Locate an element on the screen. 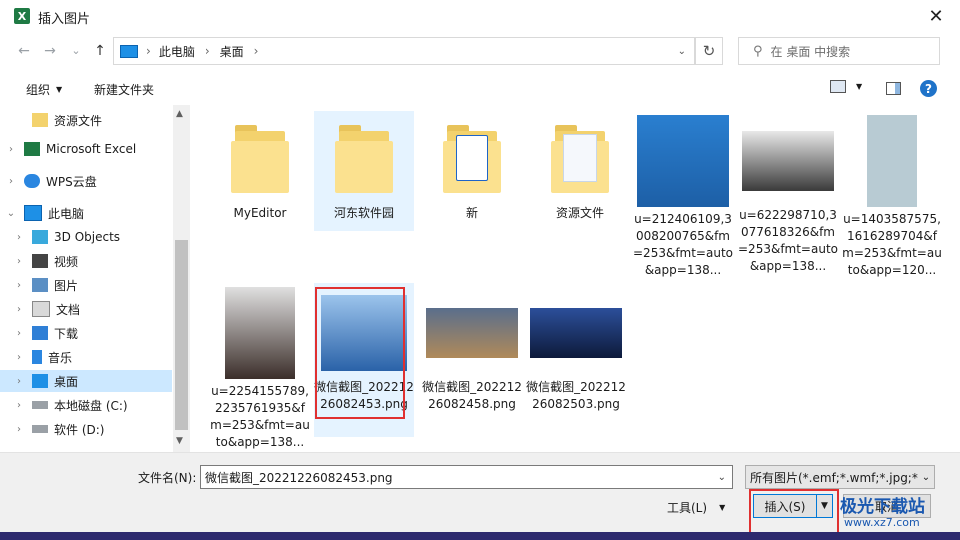 This screenshot has width=960, height=540. sidebar-item-8: › 下载 is located at coordinates (86, 333).